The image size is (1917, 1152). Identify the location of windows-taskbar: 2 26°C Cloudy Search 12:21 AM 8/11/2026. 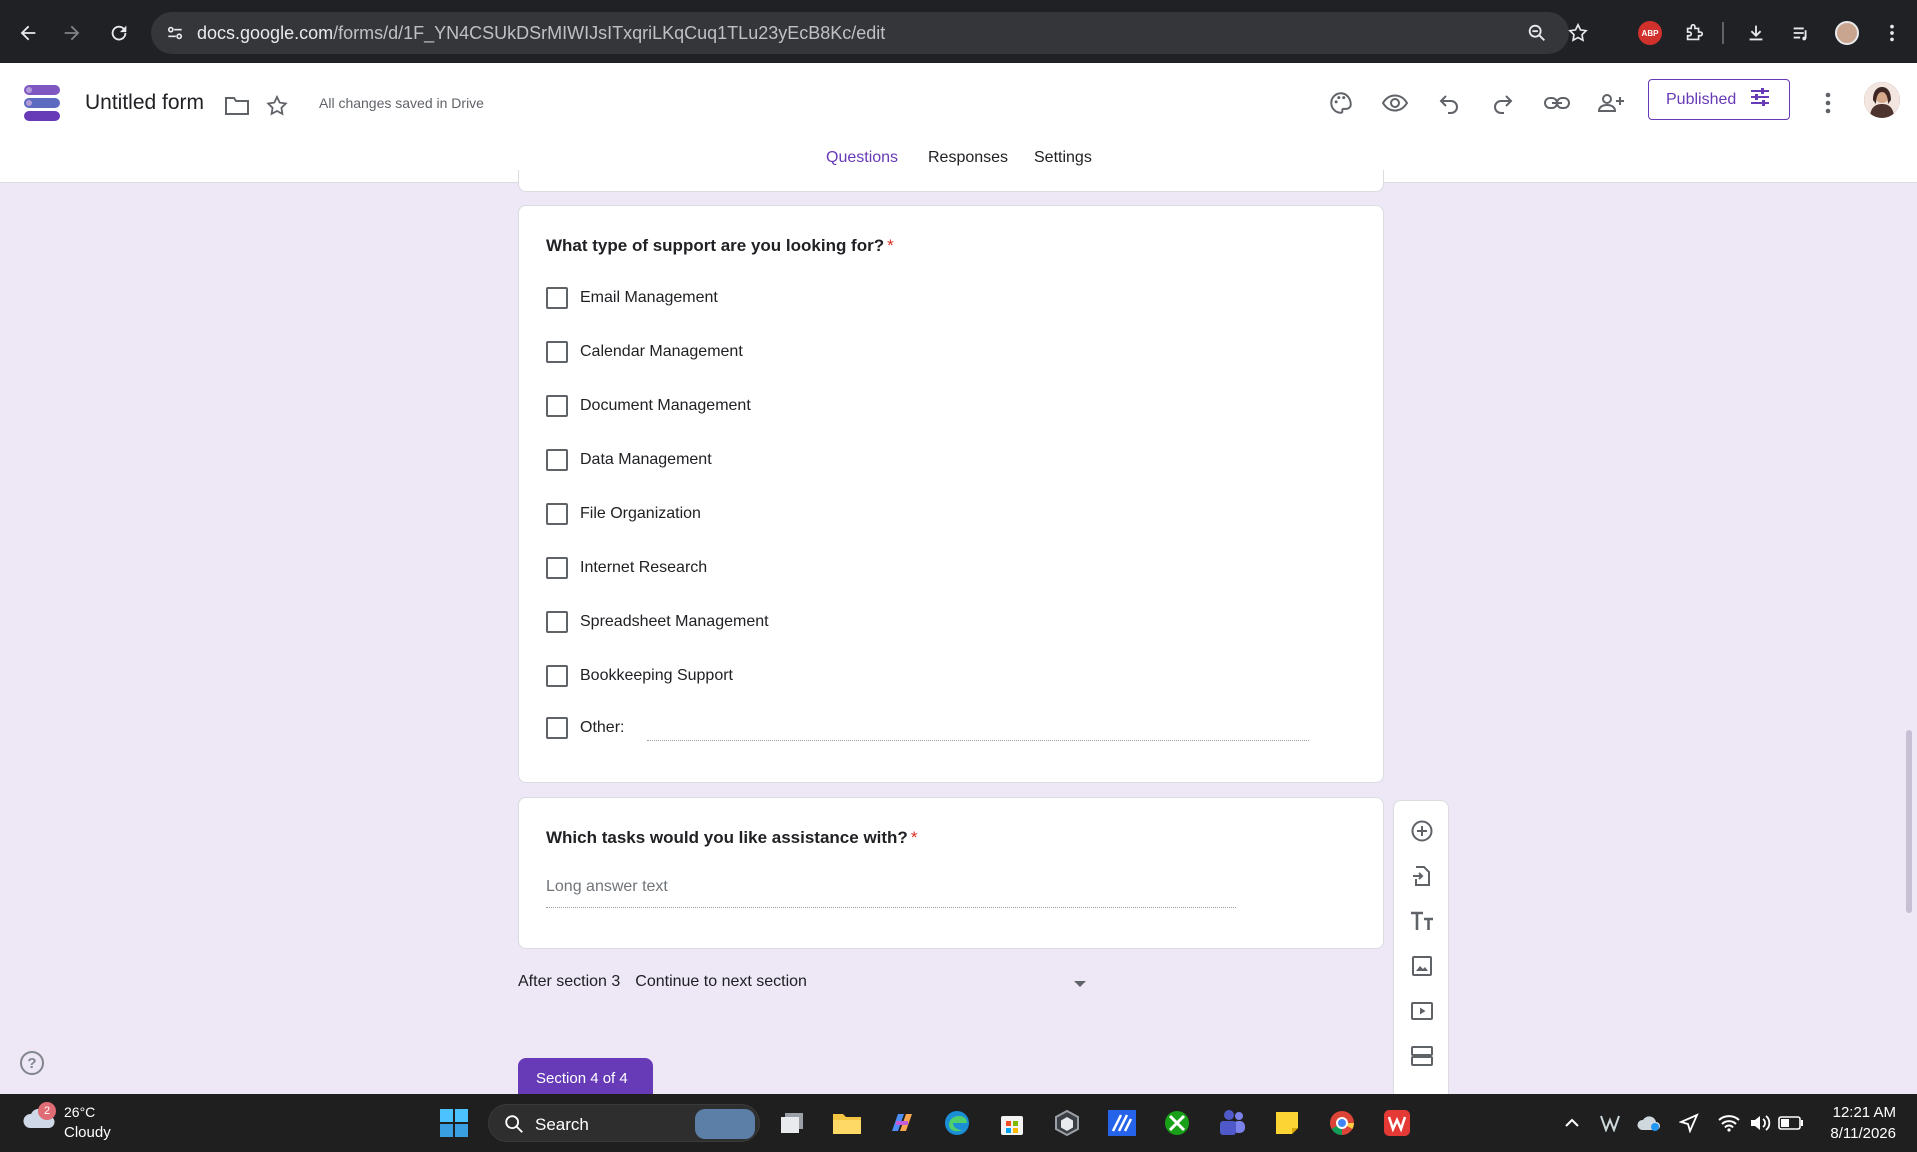
(958, 1123).